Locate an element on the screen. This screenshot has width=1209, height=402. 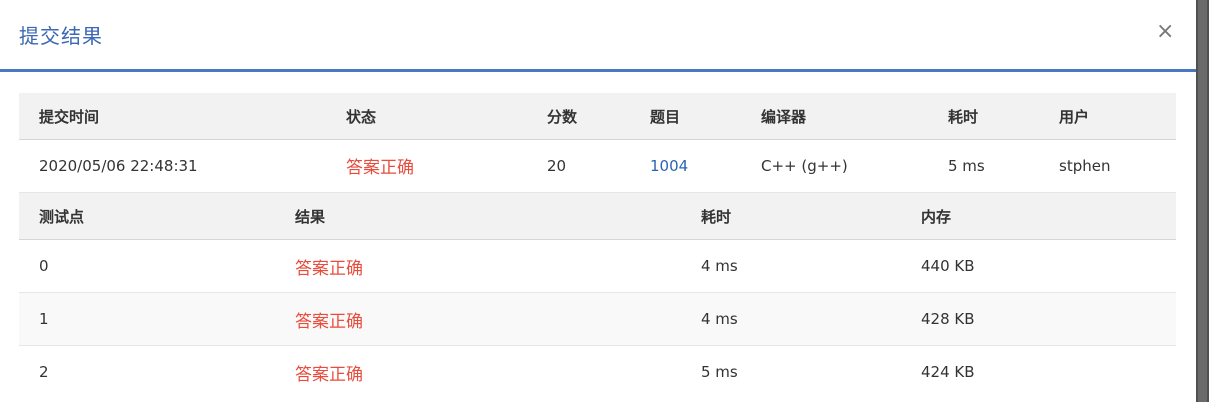
testcase-id: 0 is located at coordinates (44, 266).